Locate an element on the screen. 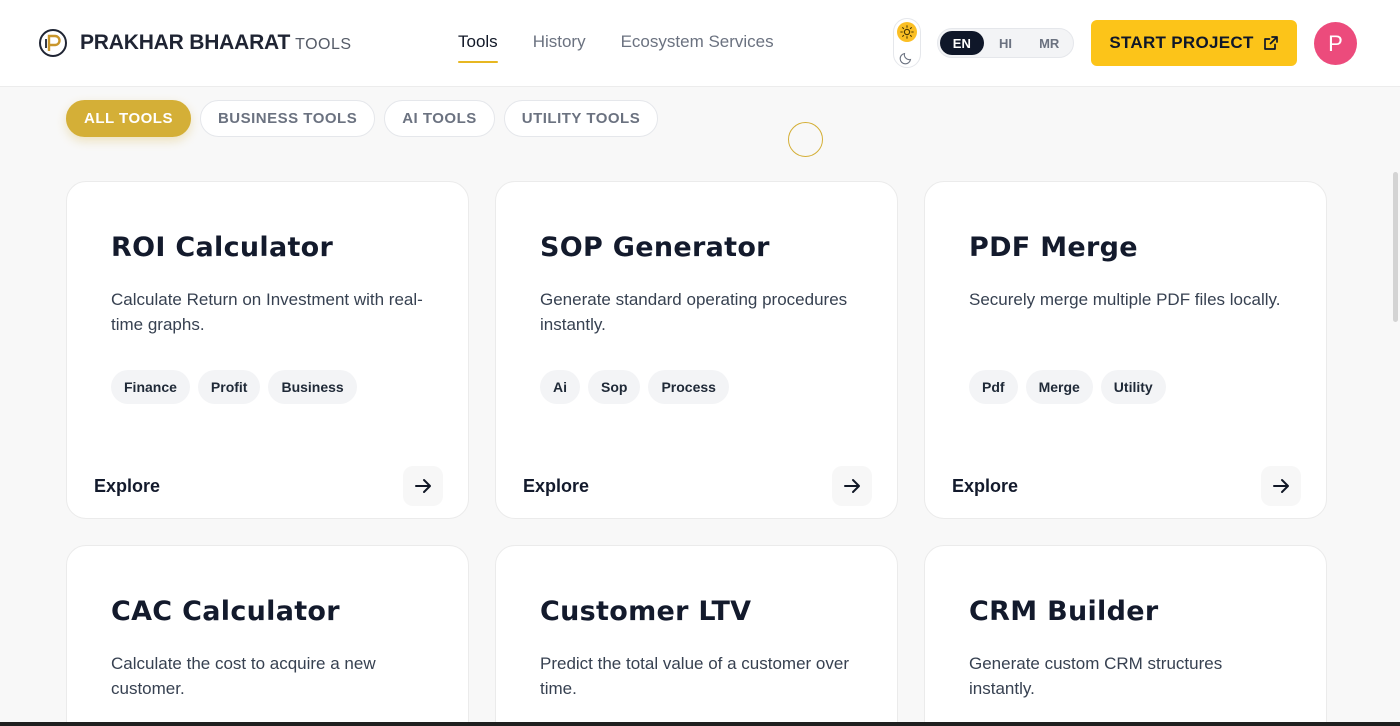  card-title: Customer LTV is located at coordinates (646, 611).